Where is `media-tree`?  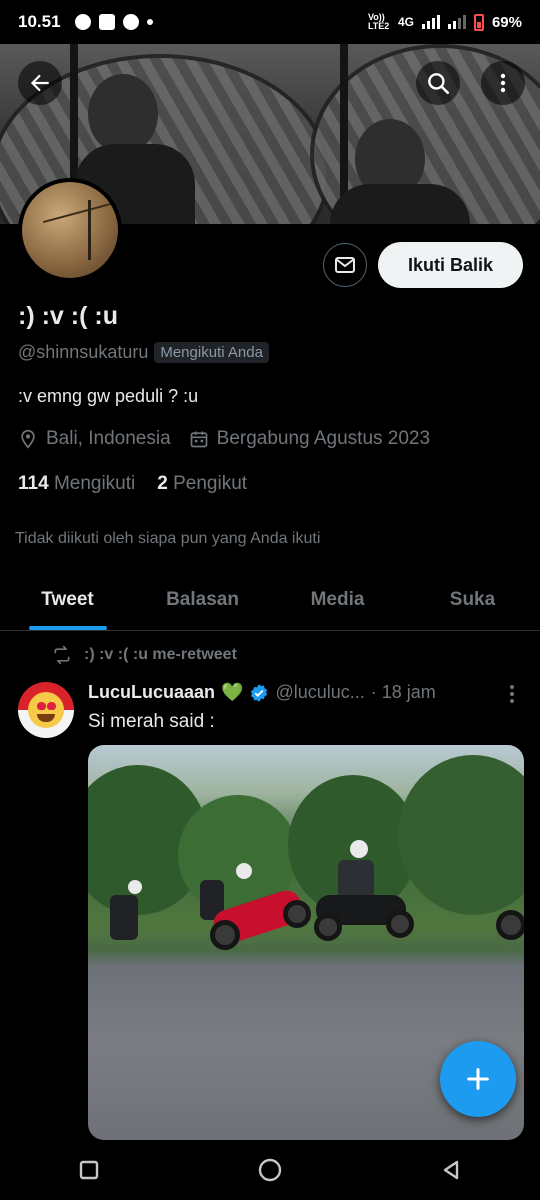
media-tree is located at coordinates (461, 835).